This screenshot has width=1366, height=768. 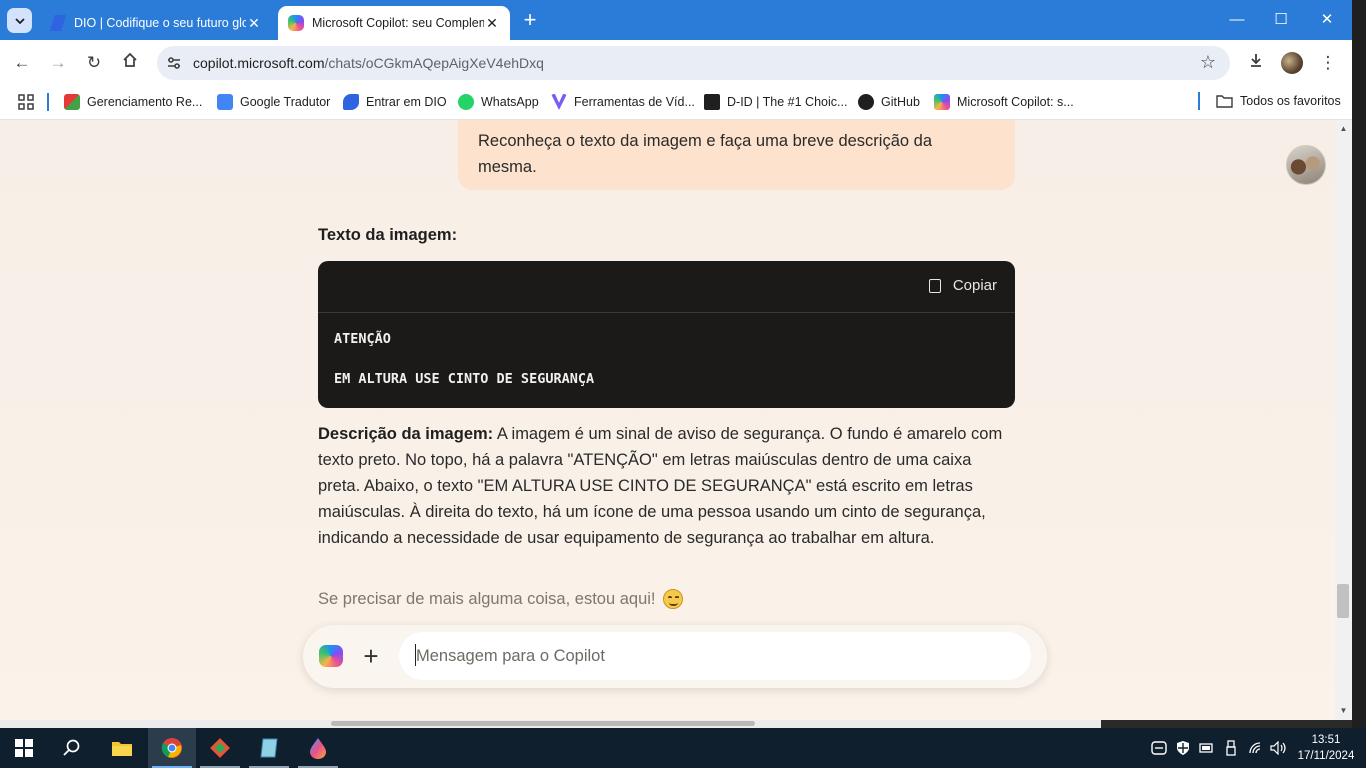 I want to click on bookmark-label: GitHub, so click(x=900, y=102).